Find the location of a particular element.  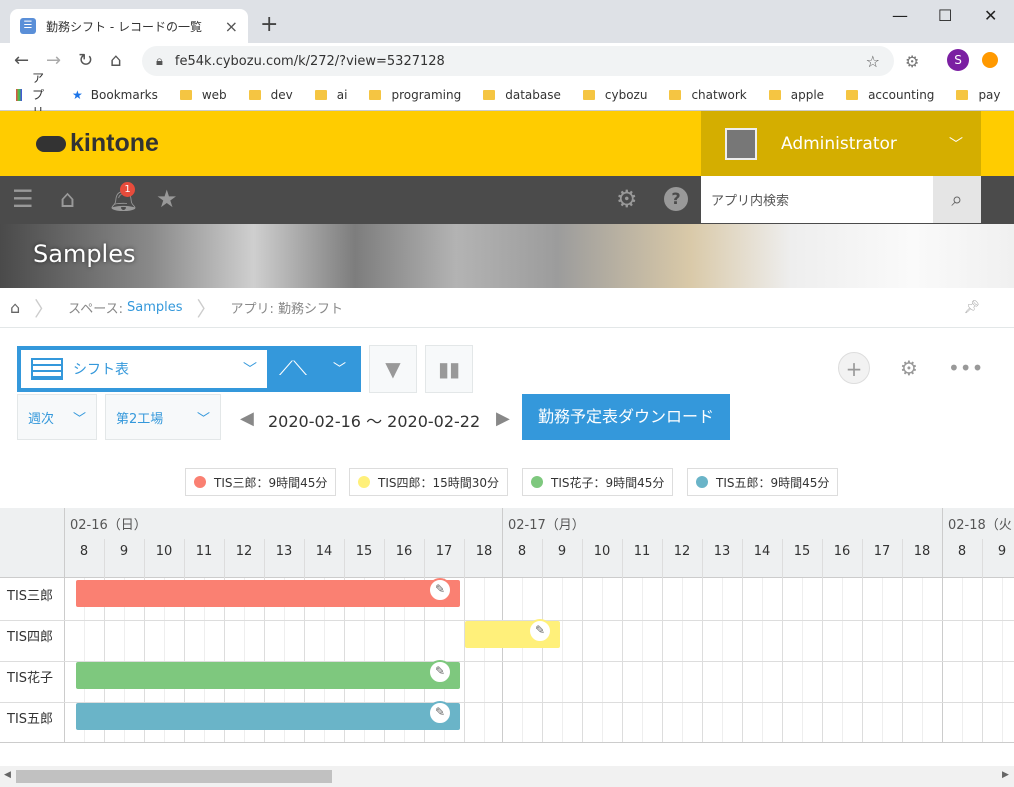

bookmark-folder: cybozu is located at coordinates (614, 95).